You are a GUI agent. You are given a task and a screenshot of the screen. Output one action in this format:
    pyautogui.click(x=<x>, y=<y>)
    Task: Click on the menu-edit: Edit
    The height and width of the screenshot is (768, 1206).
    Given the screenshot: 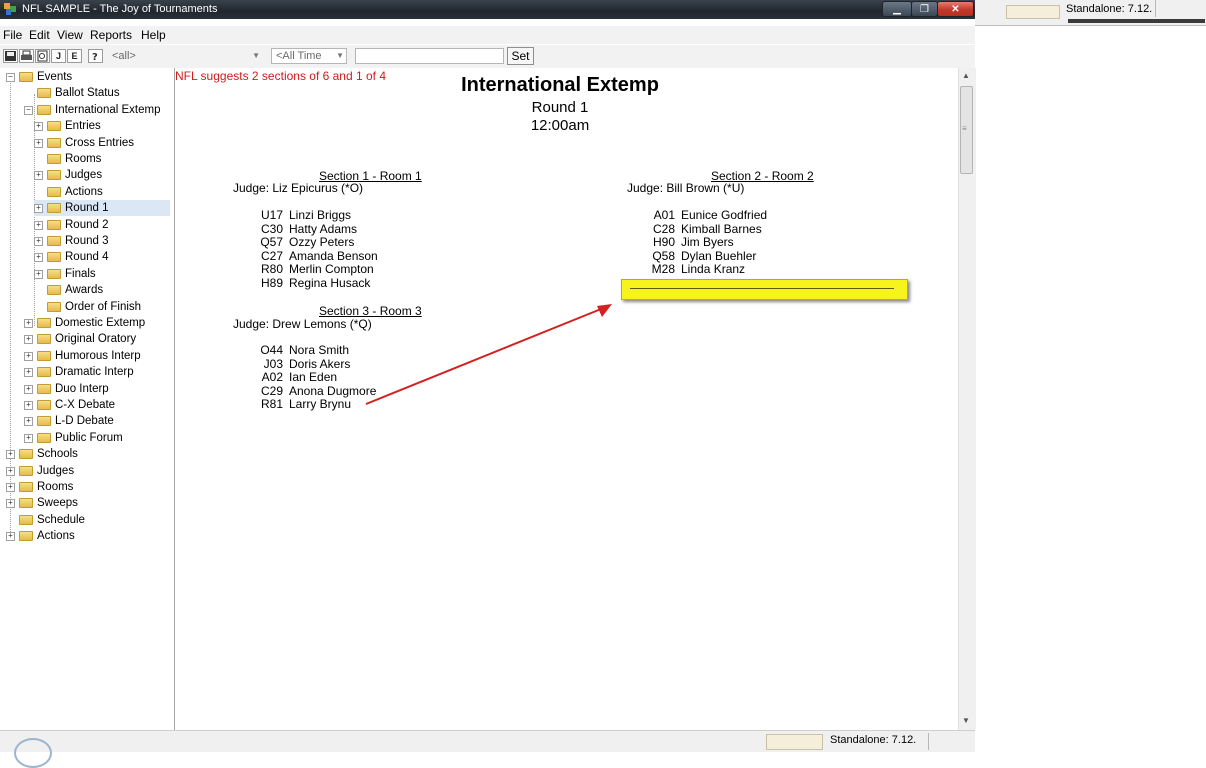 What is the action you would take?
    pyautogui.click(x=39, y=35)
    